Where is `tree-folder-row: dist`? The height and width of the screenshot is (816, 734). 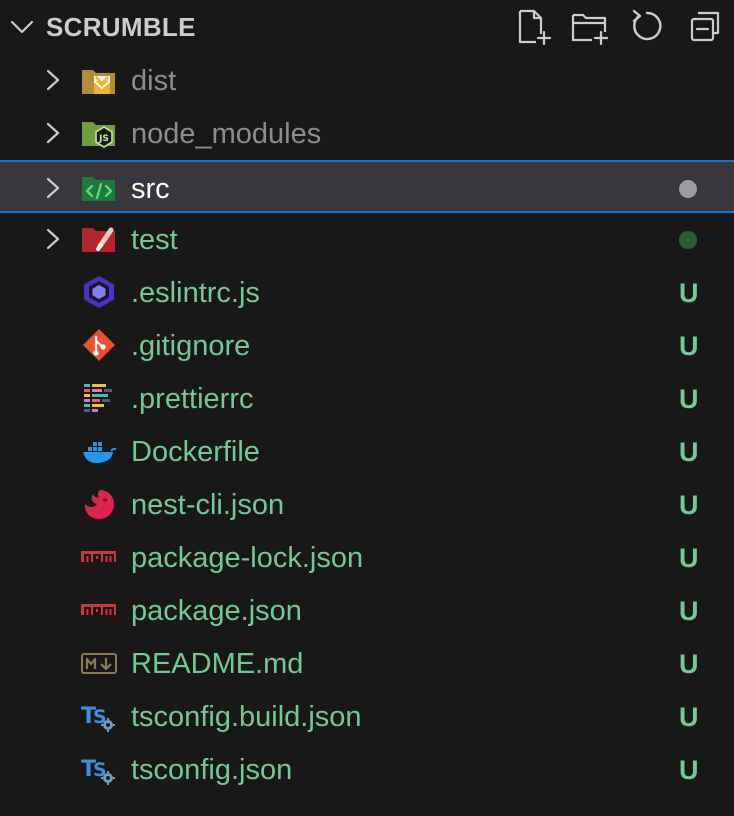
tree-folder-row: dist is located at coordinates (367, 80).